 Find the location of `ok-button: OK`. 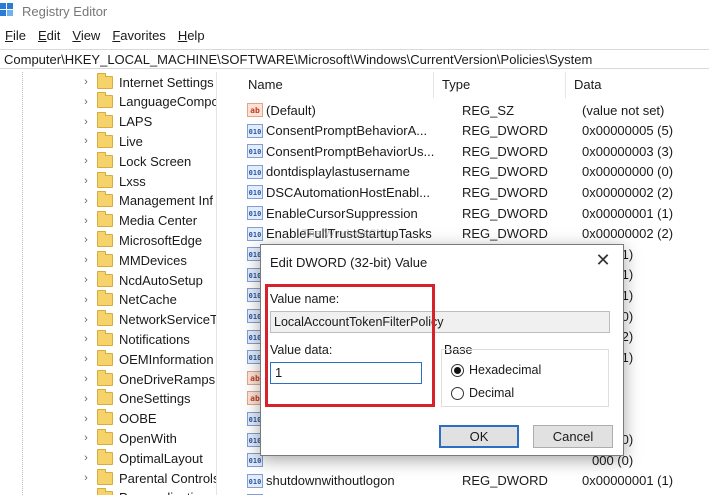

ok-button: OK is located at coordinates (479, 436).